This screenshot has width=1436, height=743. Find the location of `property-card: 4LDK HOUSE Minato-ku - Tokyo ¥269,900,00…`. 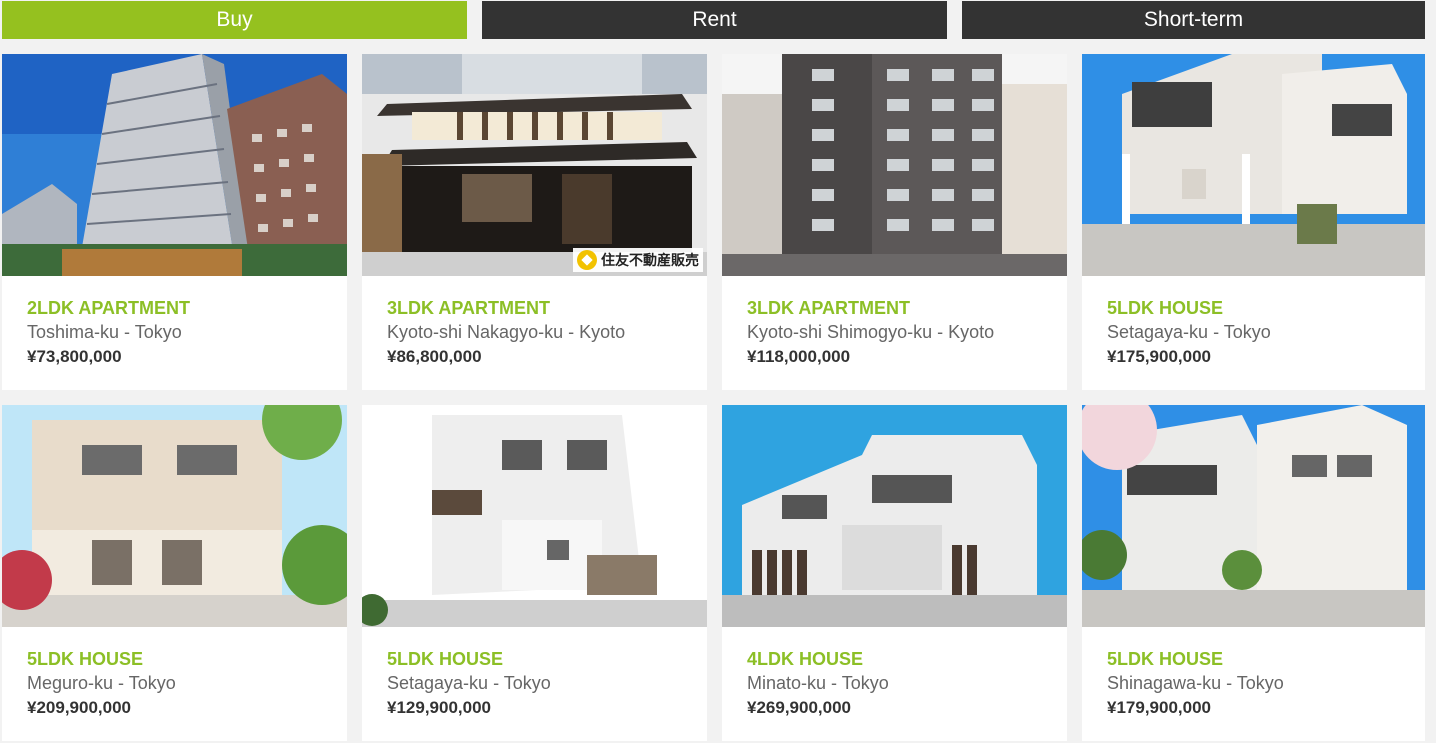

property-card: 4LDK HOUSE Minato-ku - Tokyo ¥269,900,00… is located at coordinates (894, 573).